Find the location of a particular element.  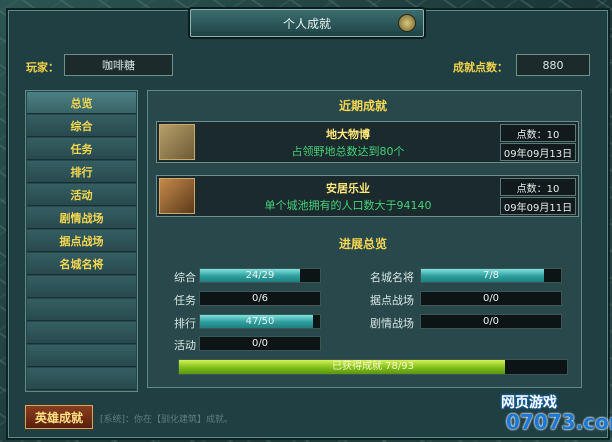

sidebar-item-events: 活动 is located at coordinates (81, 195).